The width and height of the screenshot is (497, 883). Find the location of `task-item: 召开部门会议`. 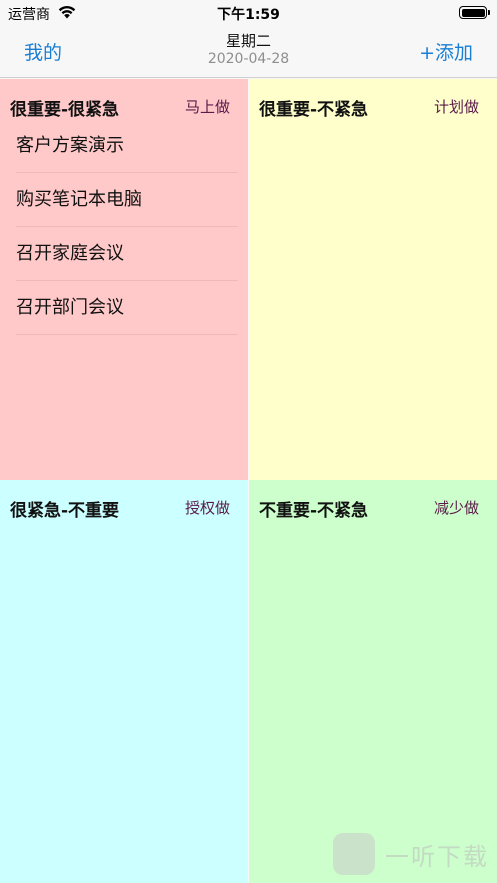

task-item: 召开部门会议 is located at coordinates (127, 308).